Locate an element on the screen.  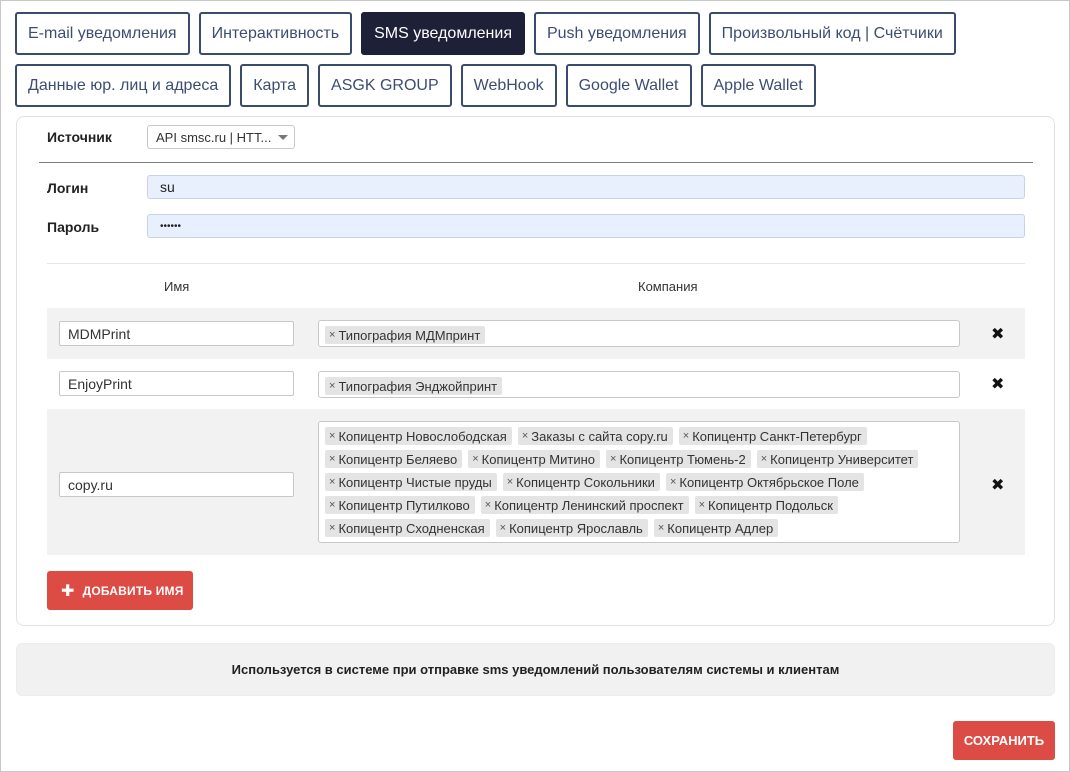
login-label: Логин is located at coordinates (68, 188).